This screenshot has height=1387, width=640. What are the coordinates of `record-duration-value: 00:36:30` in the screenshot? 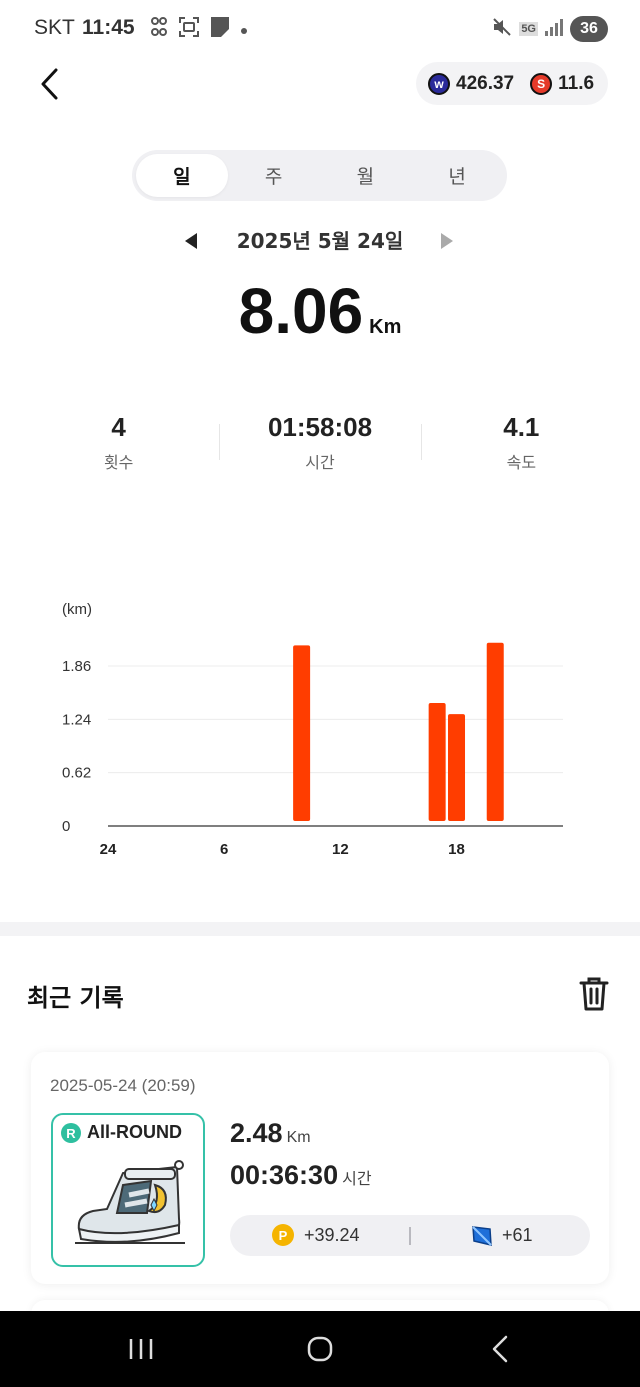 It's located at (284, 1175).